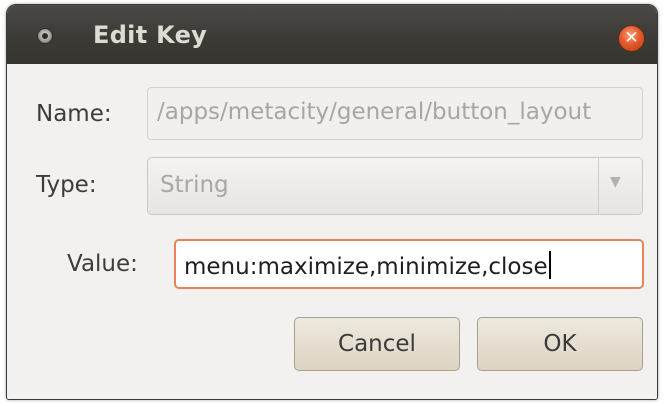 The height and width of the screenshot is (404, 664). Describe the element at coordinates (549, 265) in the screenshot. I see `text-cursor` at that location.